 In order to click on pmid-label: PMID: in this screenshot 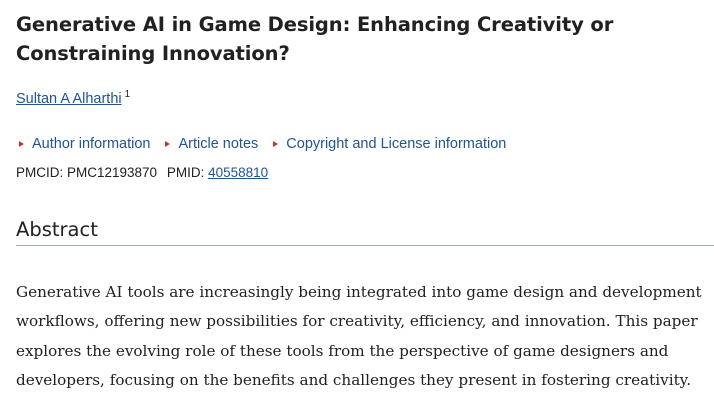, I will do `click(185, 172)`.